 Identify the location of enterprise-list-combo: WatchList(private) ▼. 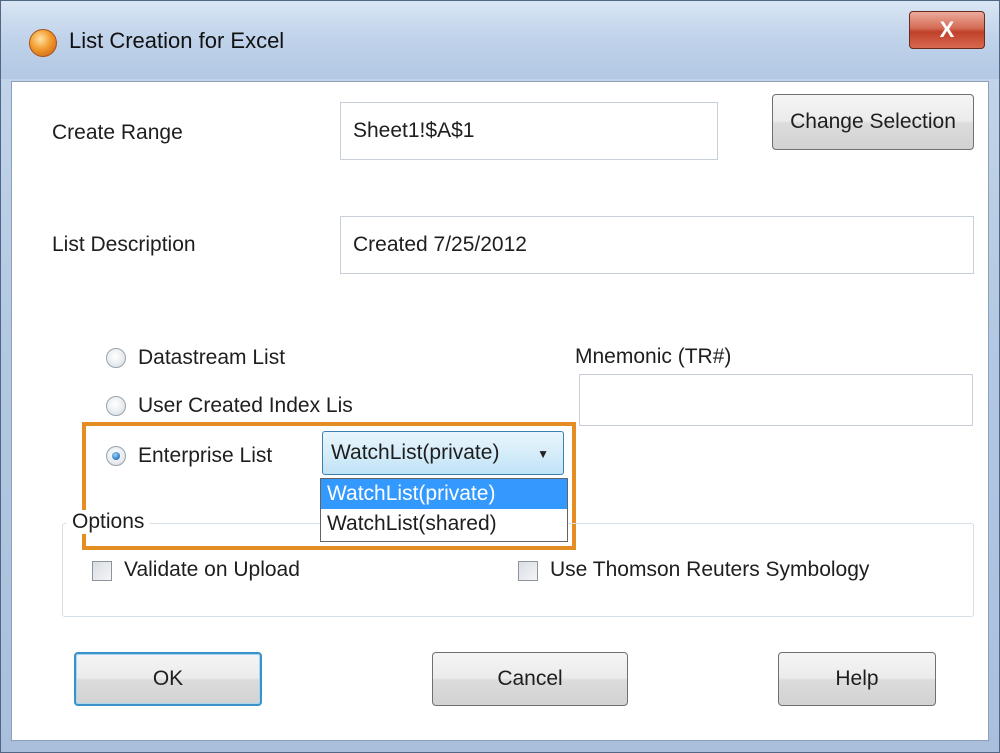
(443, 453).